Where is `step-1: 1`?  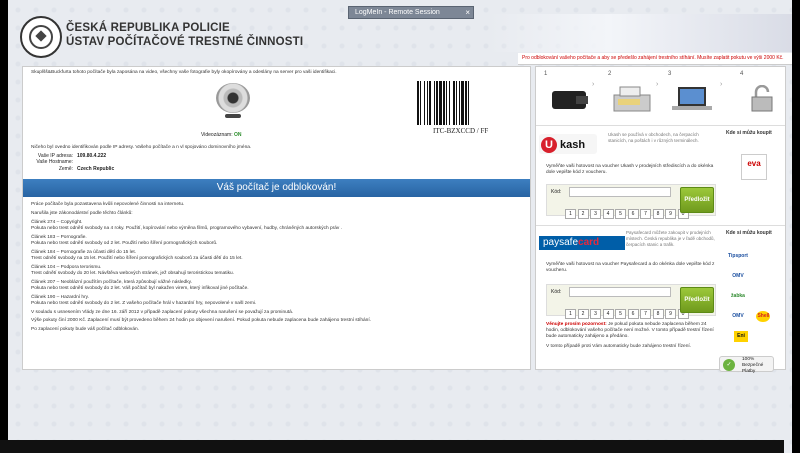 step-1: 1 is located at coordinates (546, 74).